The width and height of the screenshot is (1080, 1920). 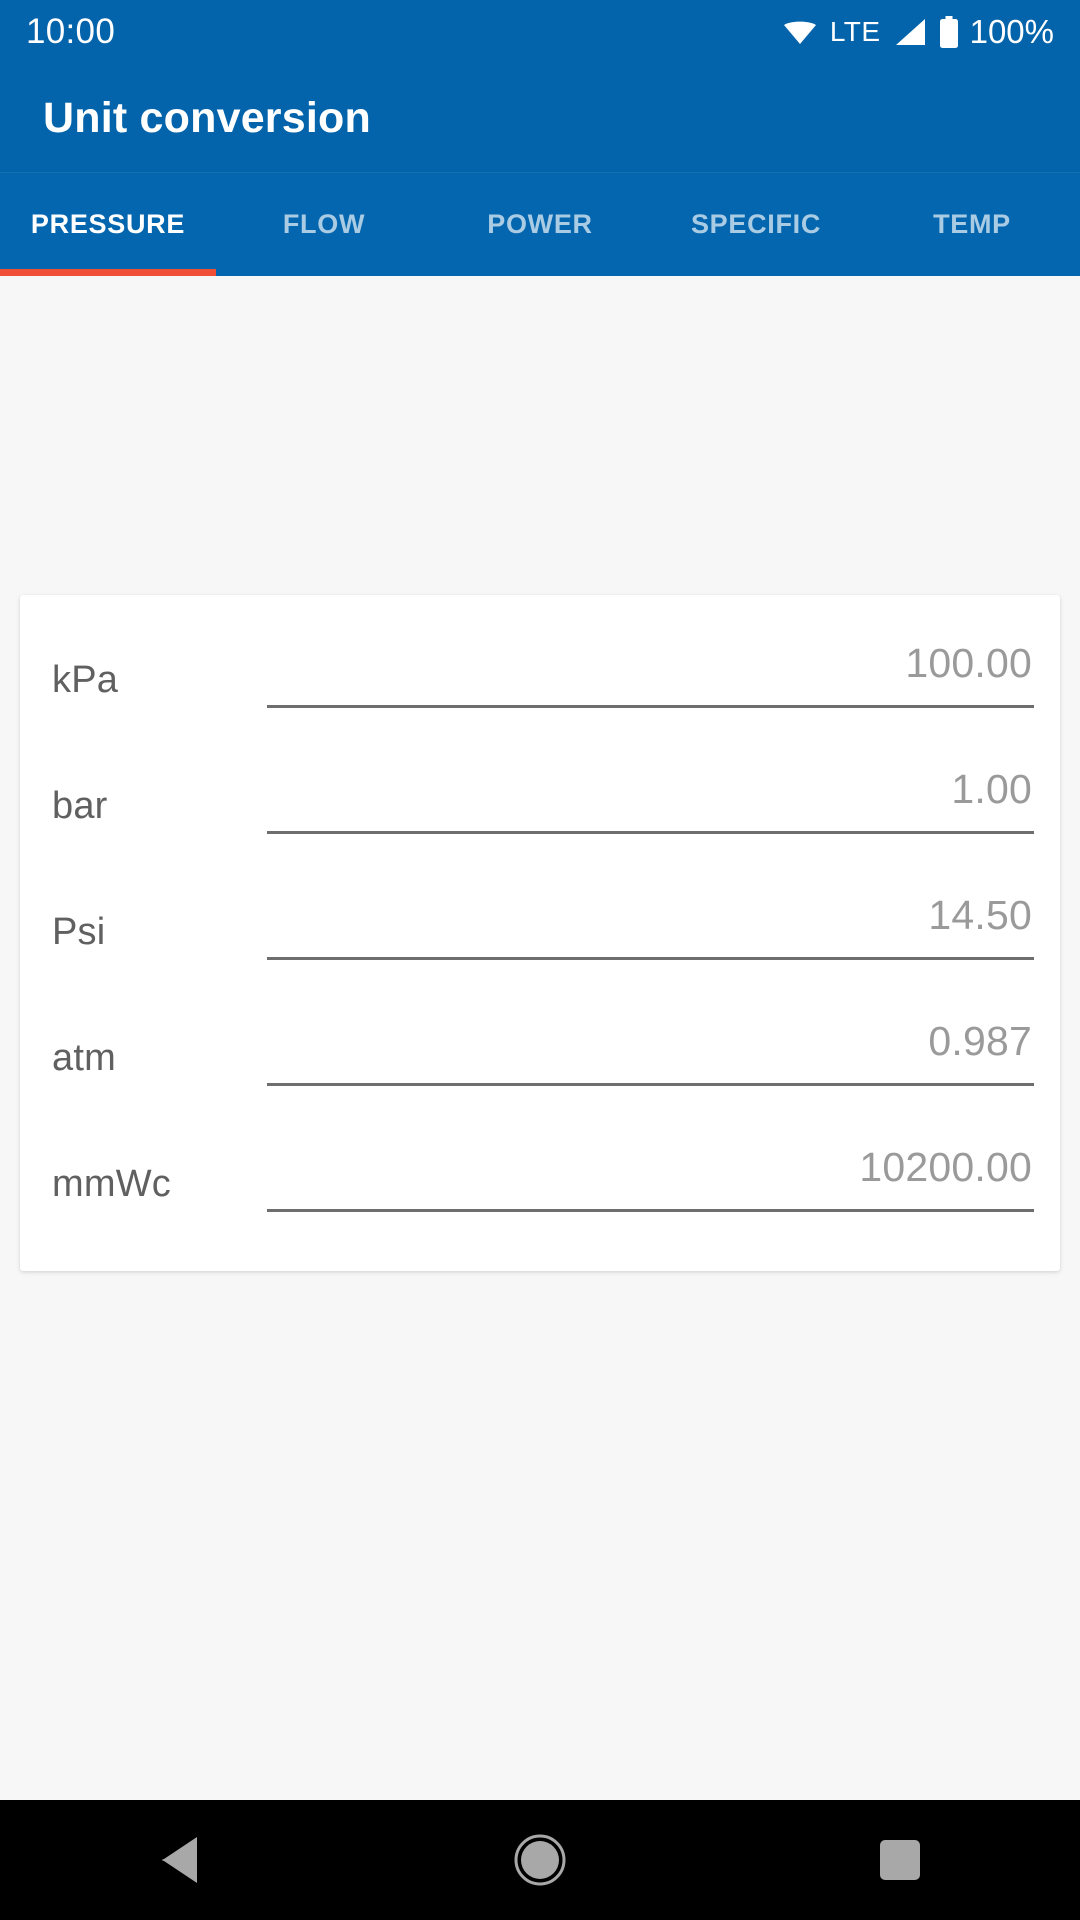 I want to click on unit-label: mmWc, so click(x=111, y=1183).